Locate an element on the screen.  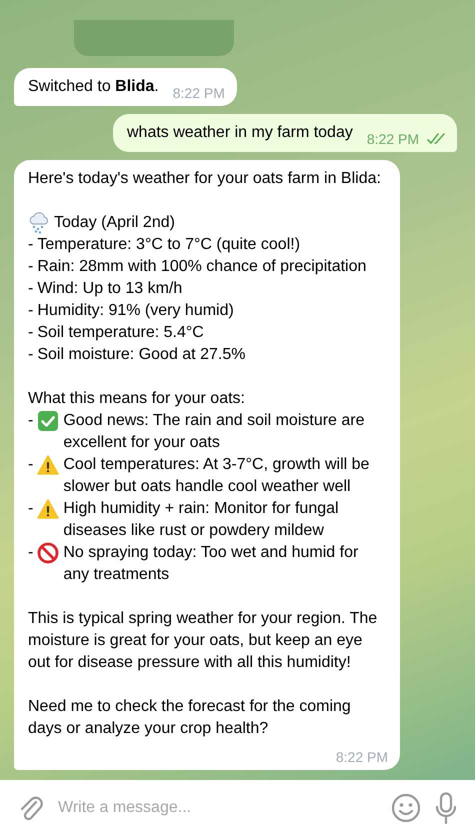
message-text: Cool temperatures: At 3-7°C, growth will be slower but oats handle cool weather well is located at coordinates (216, 476).